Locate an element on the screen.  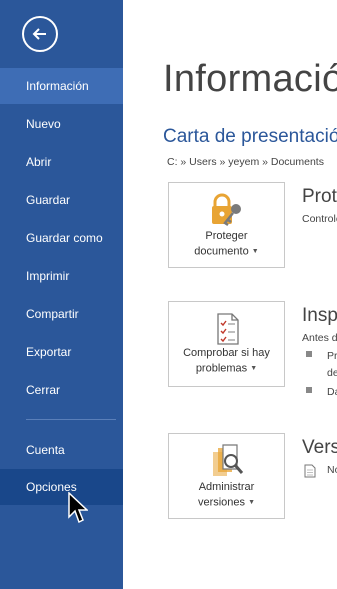
checklist-icon is located at coordinates (228, 329).